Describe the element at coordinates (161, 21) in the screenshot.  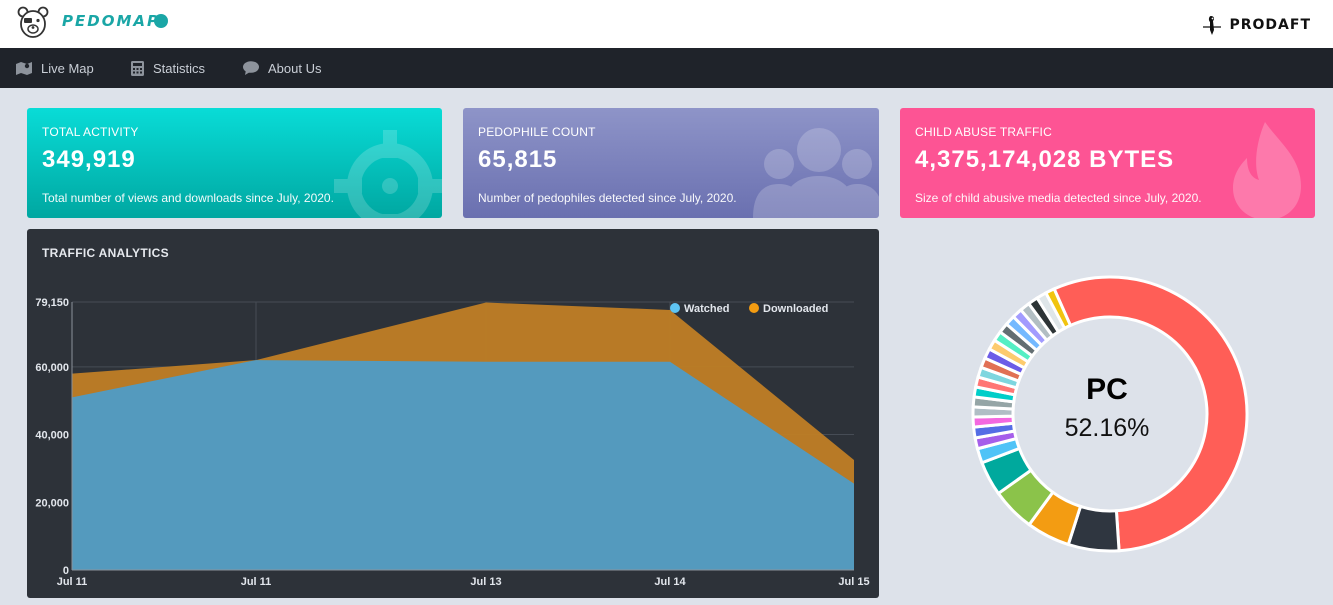
I see `logo-dot` at that location.